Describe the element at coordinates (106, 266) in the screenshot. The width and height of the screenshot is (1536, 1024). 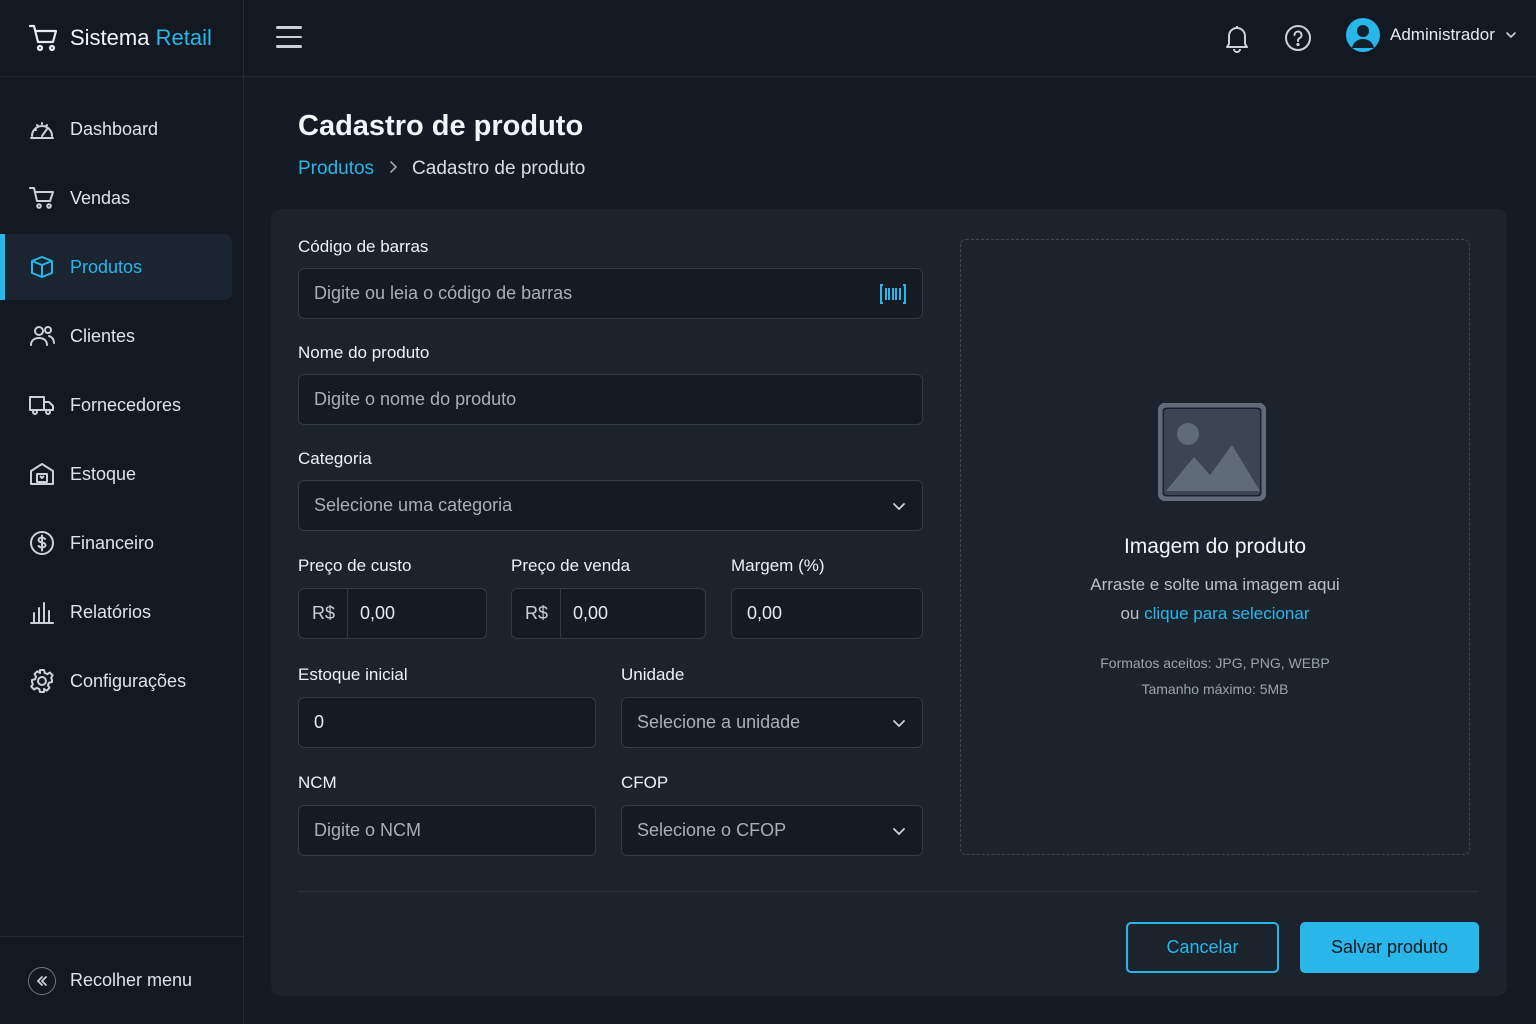
I see `sidebar-item-label: Produtos` at that location.